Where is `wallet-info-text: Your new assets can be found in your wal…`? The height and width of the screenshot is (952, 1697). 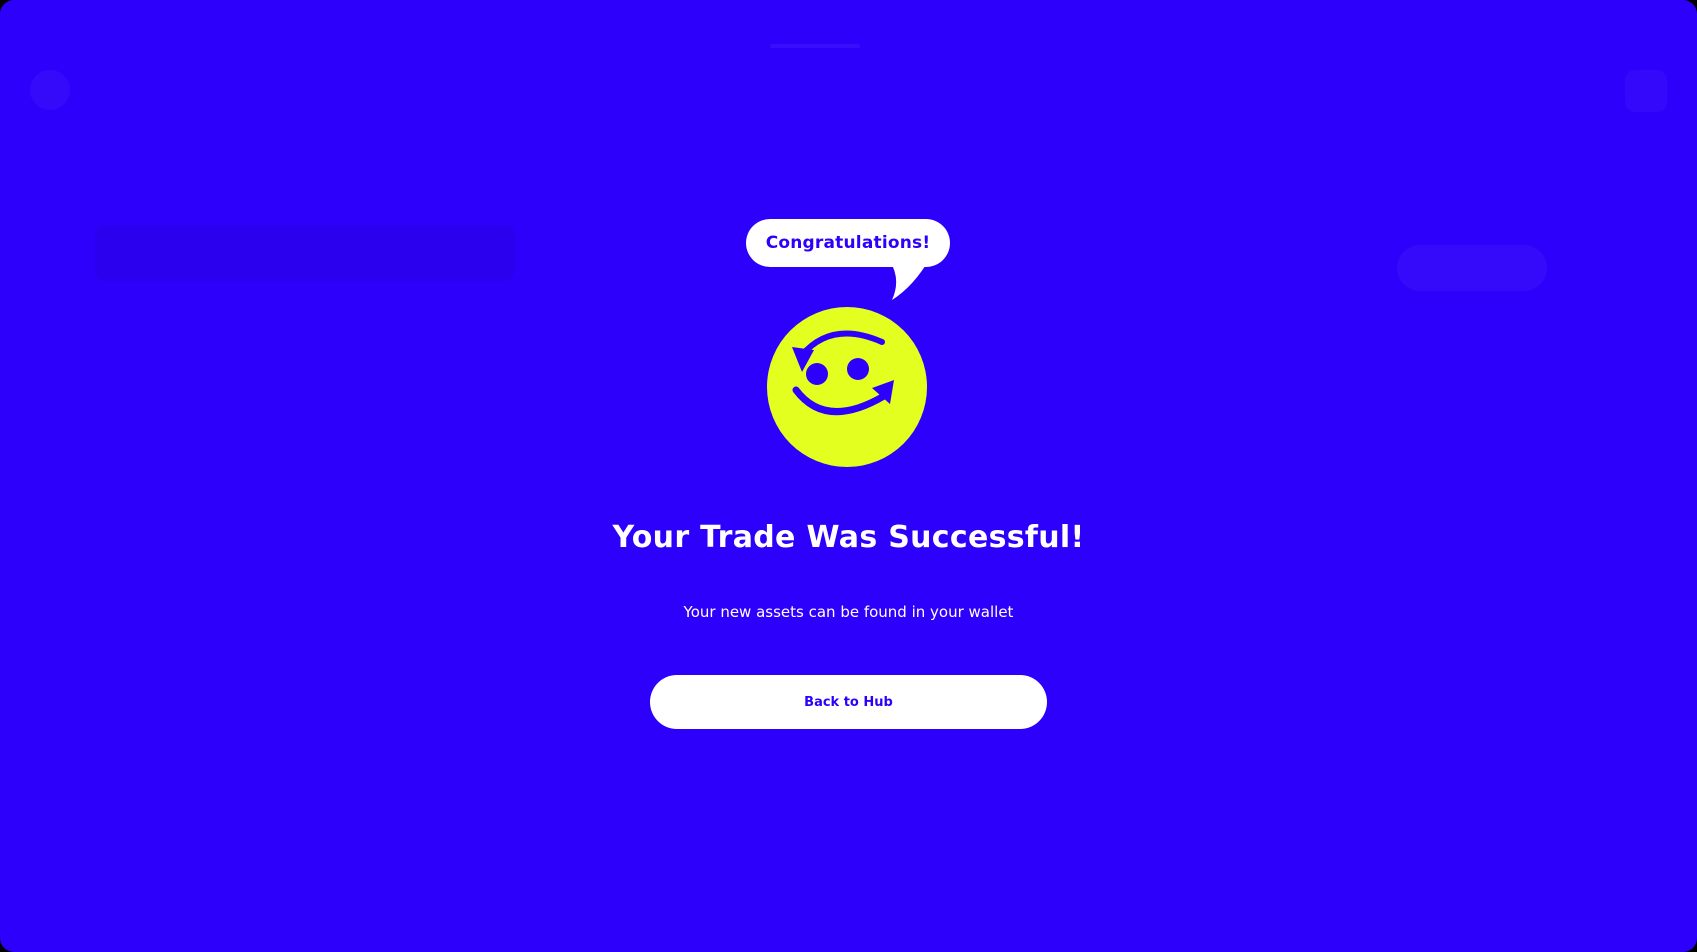
wallet-info-text: Your new assets can be found in your wal… is located at coordinates (848, 612).